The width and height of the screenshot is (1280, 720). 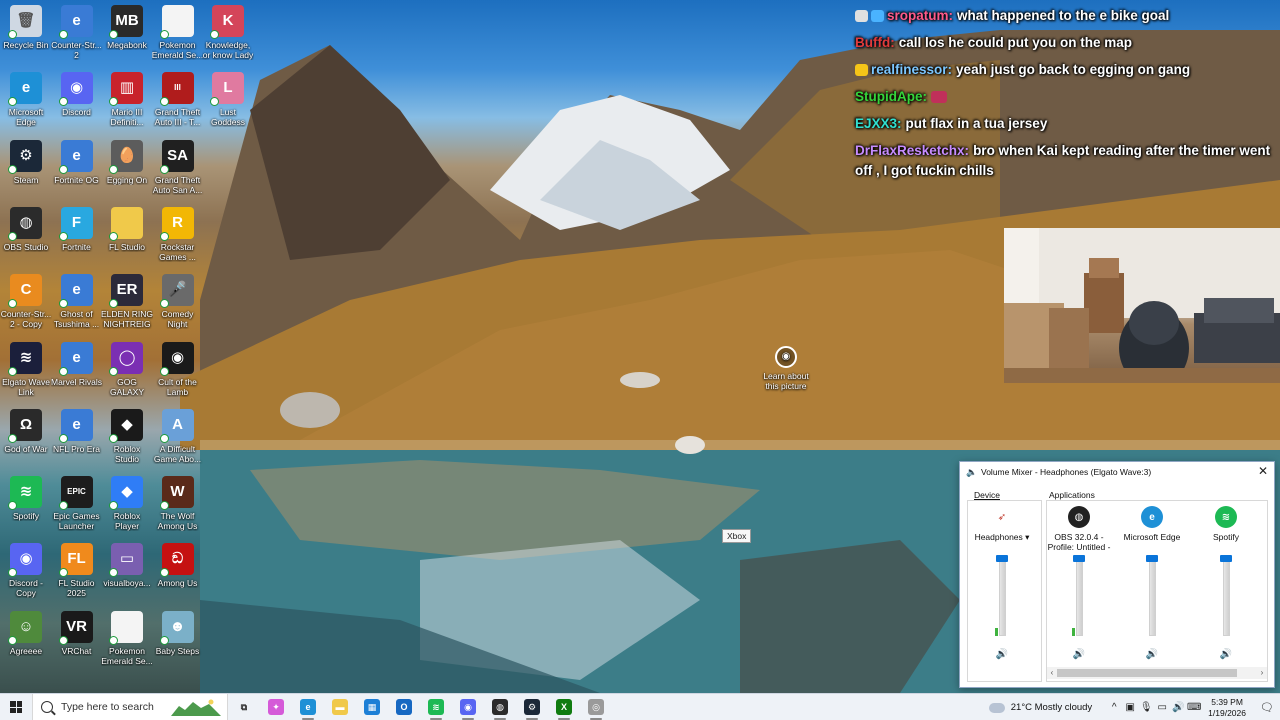 I want to click on volume-icon: 🔊, so click(x=1178, y=707).